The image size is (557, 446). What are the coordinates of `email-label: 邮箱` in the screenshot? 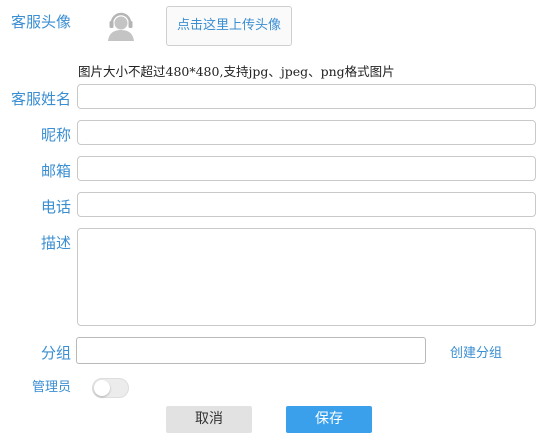 It's located at (55, 171).